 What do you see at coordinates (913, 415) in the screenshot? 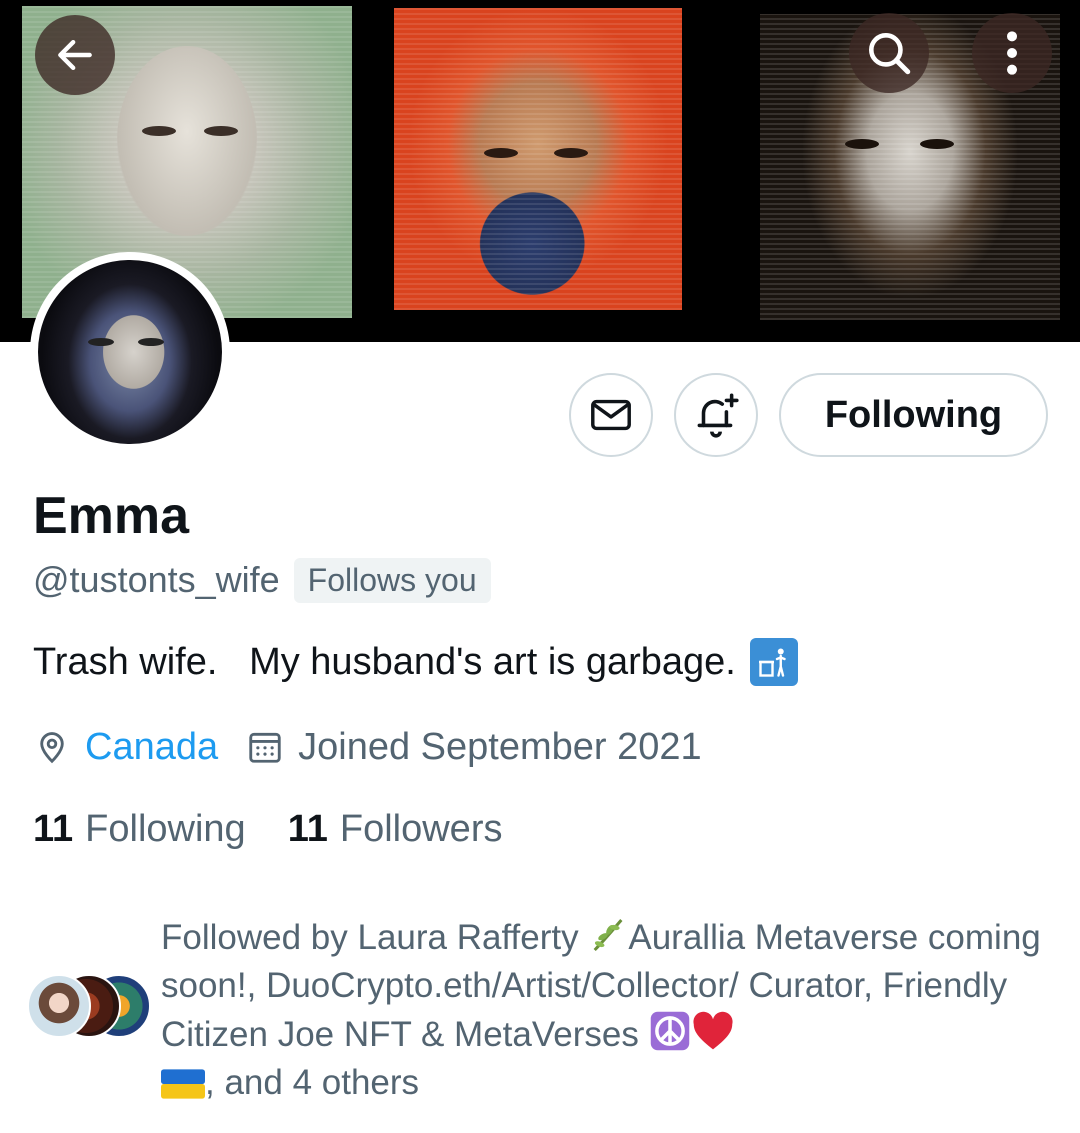
I see `following-button: Following` at bounding box center [913, 415].